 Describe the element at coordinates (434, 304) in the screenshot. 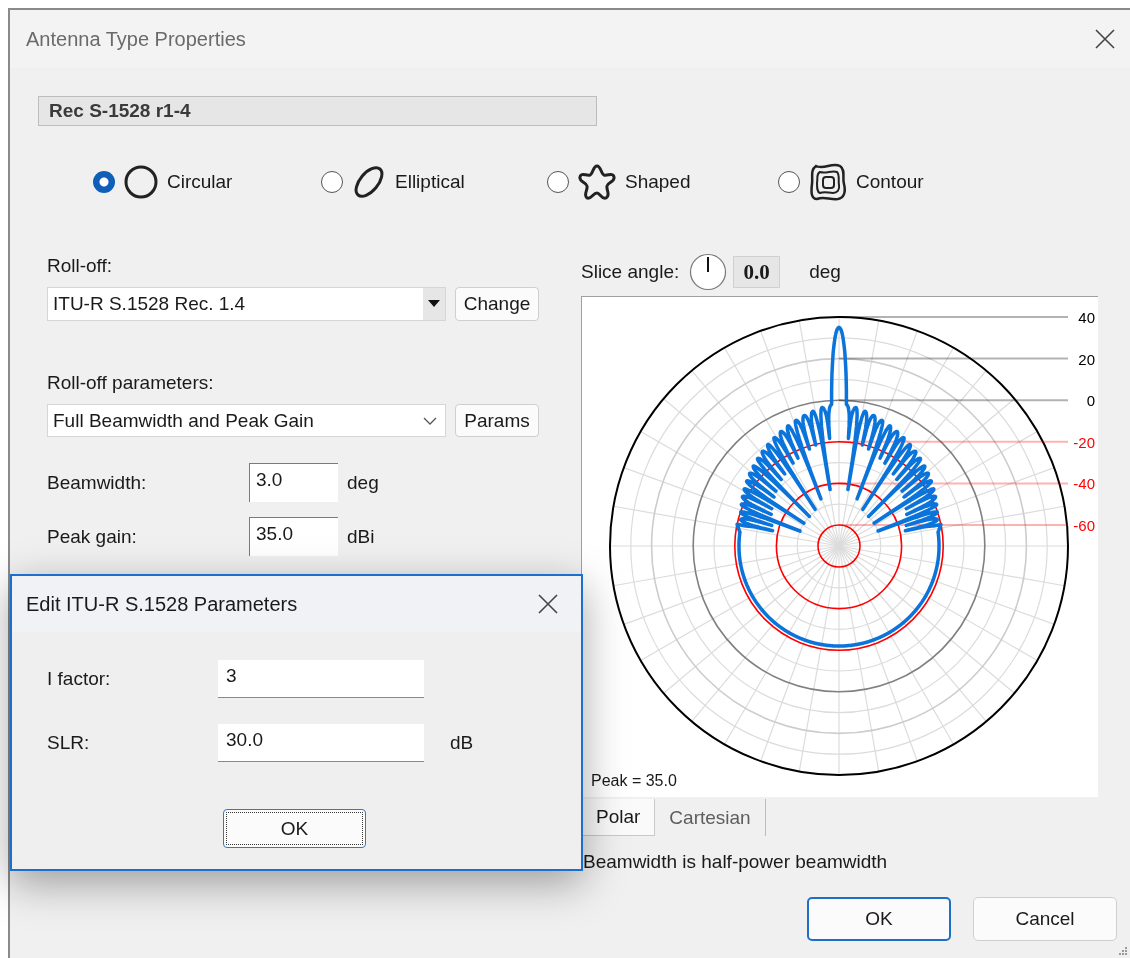

I see `dropdown-arrow-icon` at that location.